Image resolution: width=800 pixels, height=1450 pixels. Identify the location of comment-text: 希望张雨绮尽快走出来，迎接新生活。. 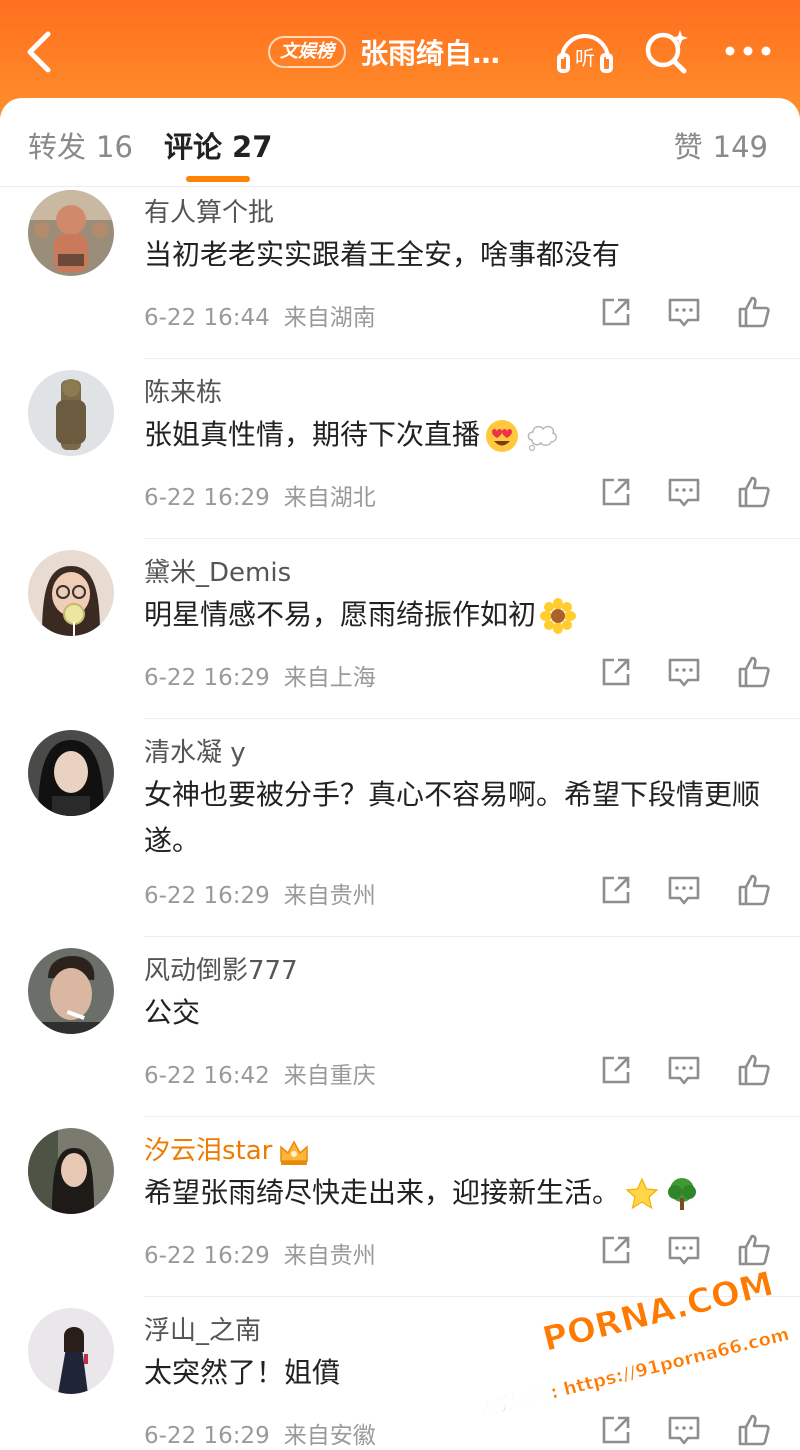
(454, 1193).